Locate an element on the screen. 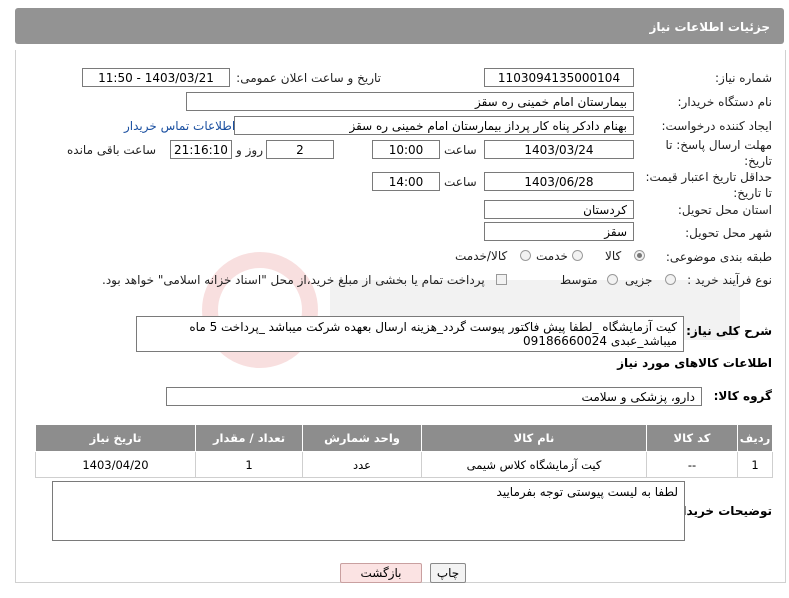 The width and height of the screenshot is (789, 598). remaining-days-field: 2 is located at coordinates (300, 149).